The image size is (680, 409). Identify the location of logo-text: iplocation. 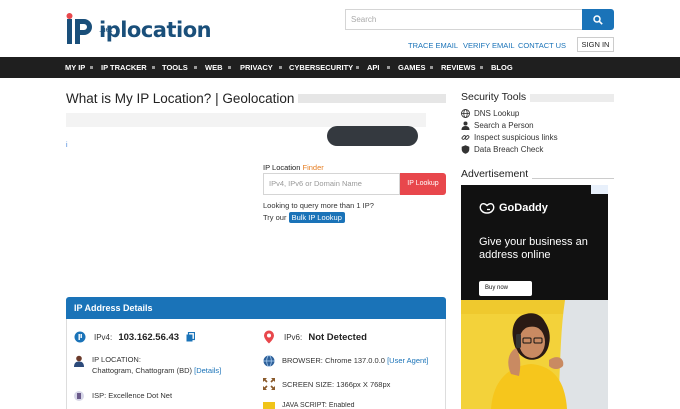
(155, 29).